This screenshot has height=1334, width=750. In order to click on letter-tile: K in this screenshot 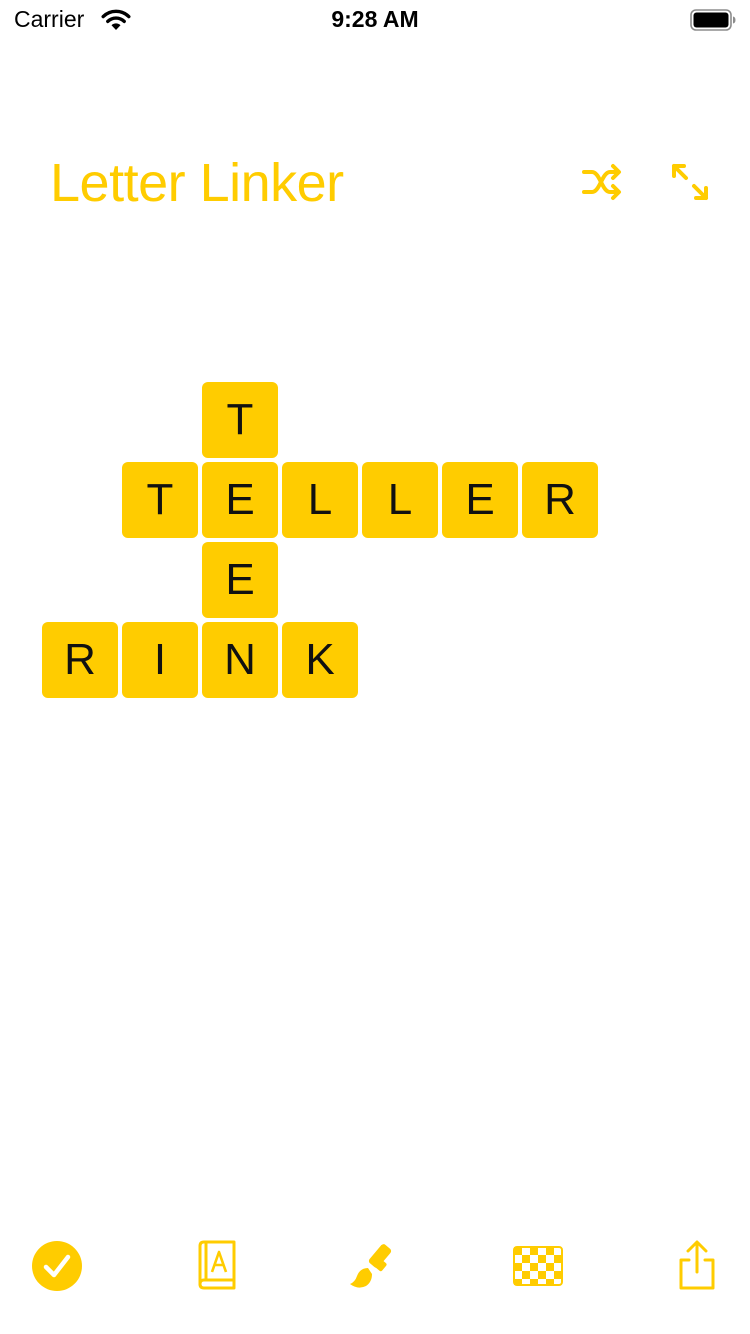, I will do `click(320, 660)`.